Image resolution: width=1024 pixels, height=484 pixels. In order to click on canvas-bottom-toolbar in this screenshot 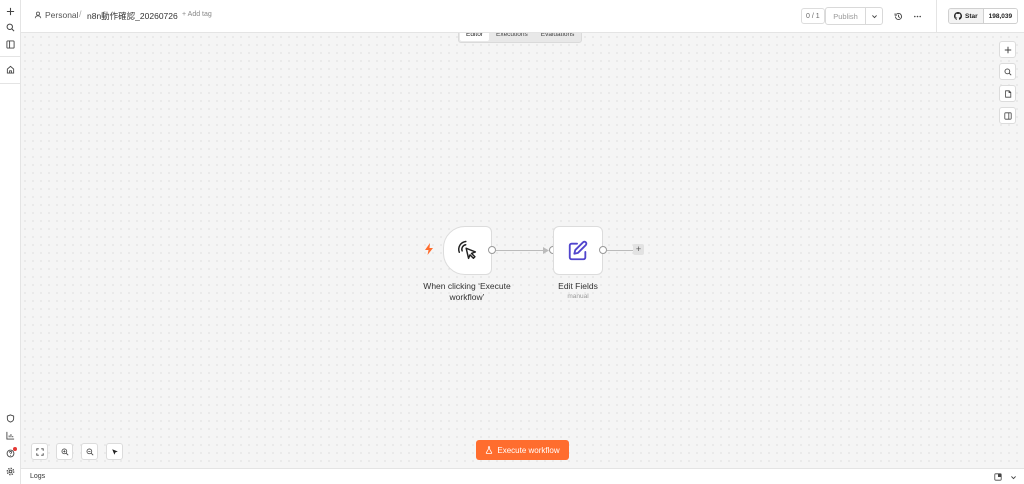, I will do `click(77, 451)`.